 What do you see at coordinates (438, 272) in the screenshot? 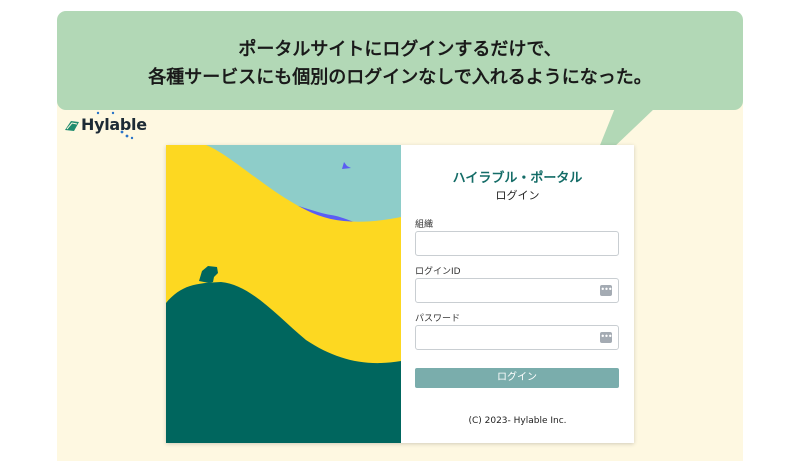
I see `login-id-label: ログインID` at bounding box center [438, 272].